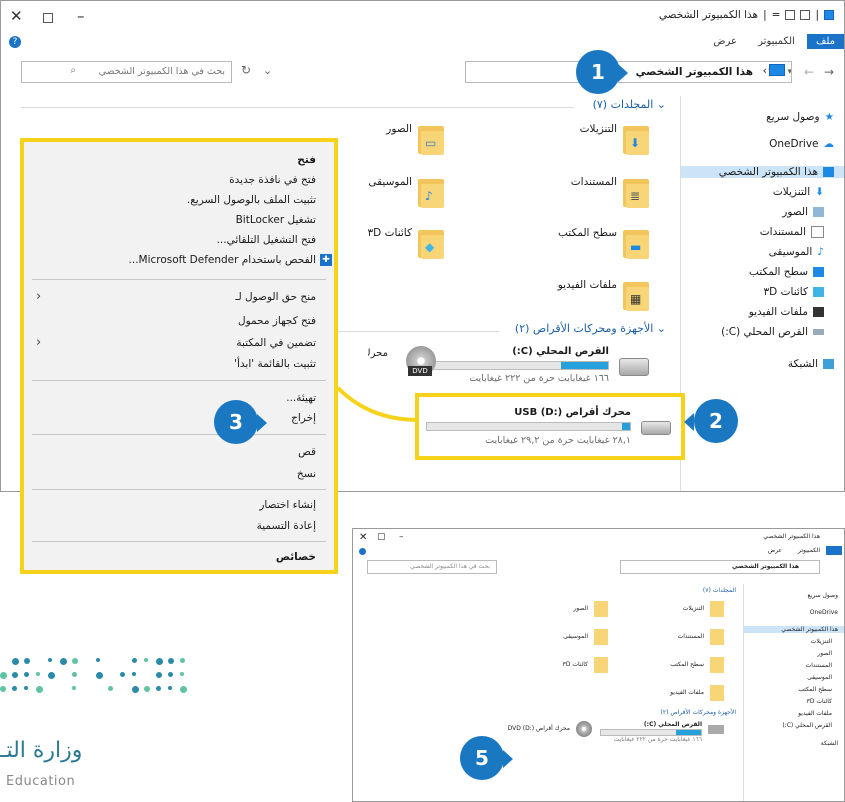 Image resolution: width=845 pixels, height=802 pixels. Describe the element at coordinates (162, 71) in the screenshot. I see `search-placeholder: بحث في هذا الكمبيوتر الشخصي` at that location.